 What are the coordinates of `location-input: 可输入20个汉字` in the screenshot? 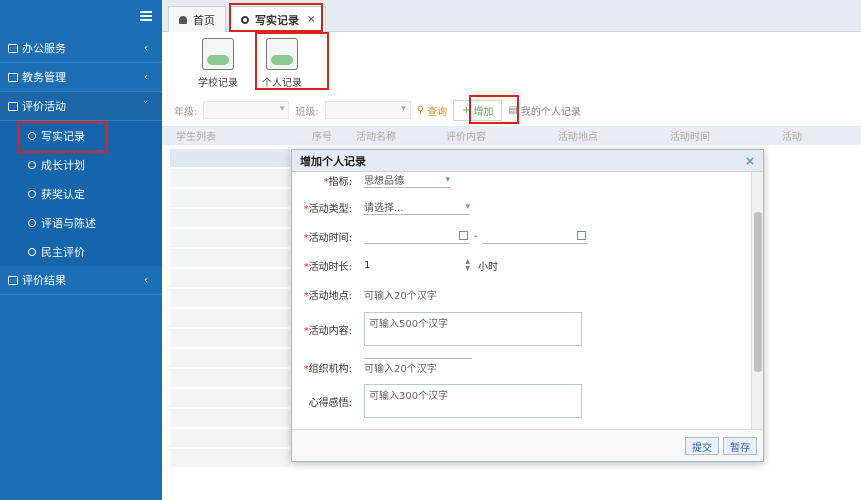 It's located at (400, 294).